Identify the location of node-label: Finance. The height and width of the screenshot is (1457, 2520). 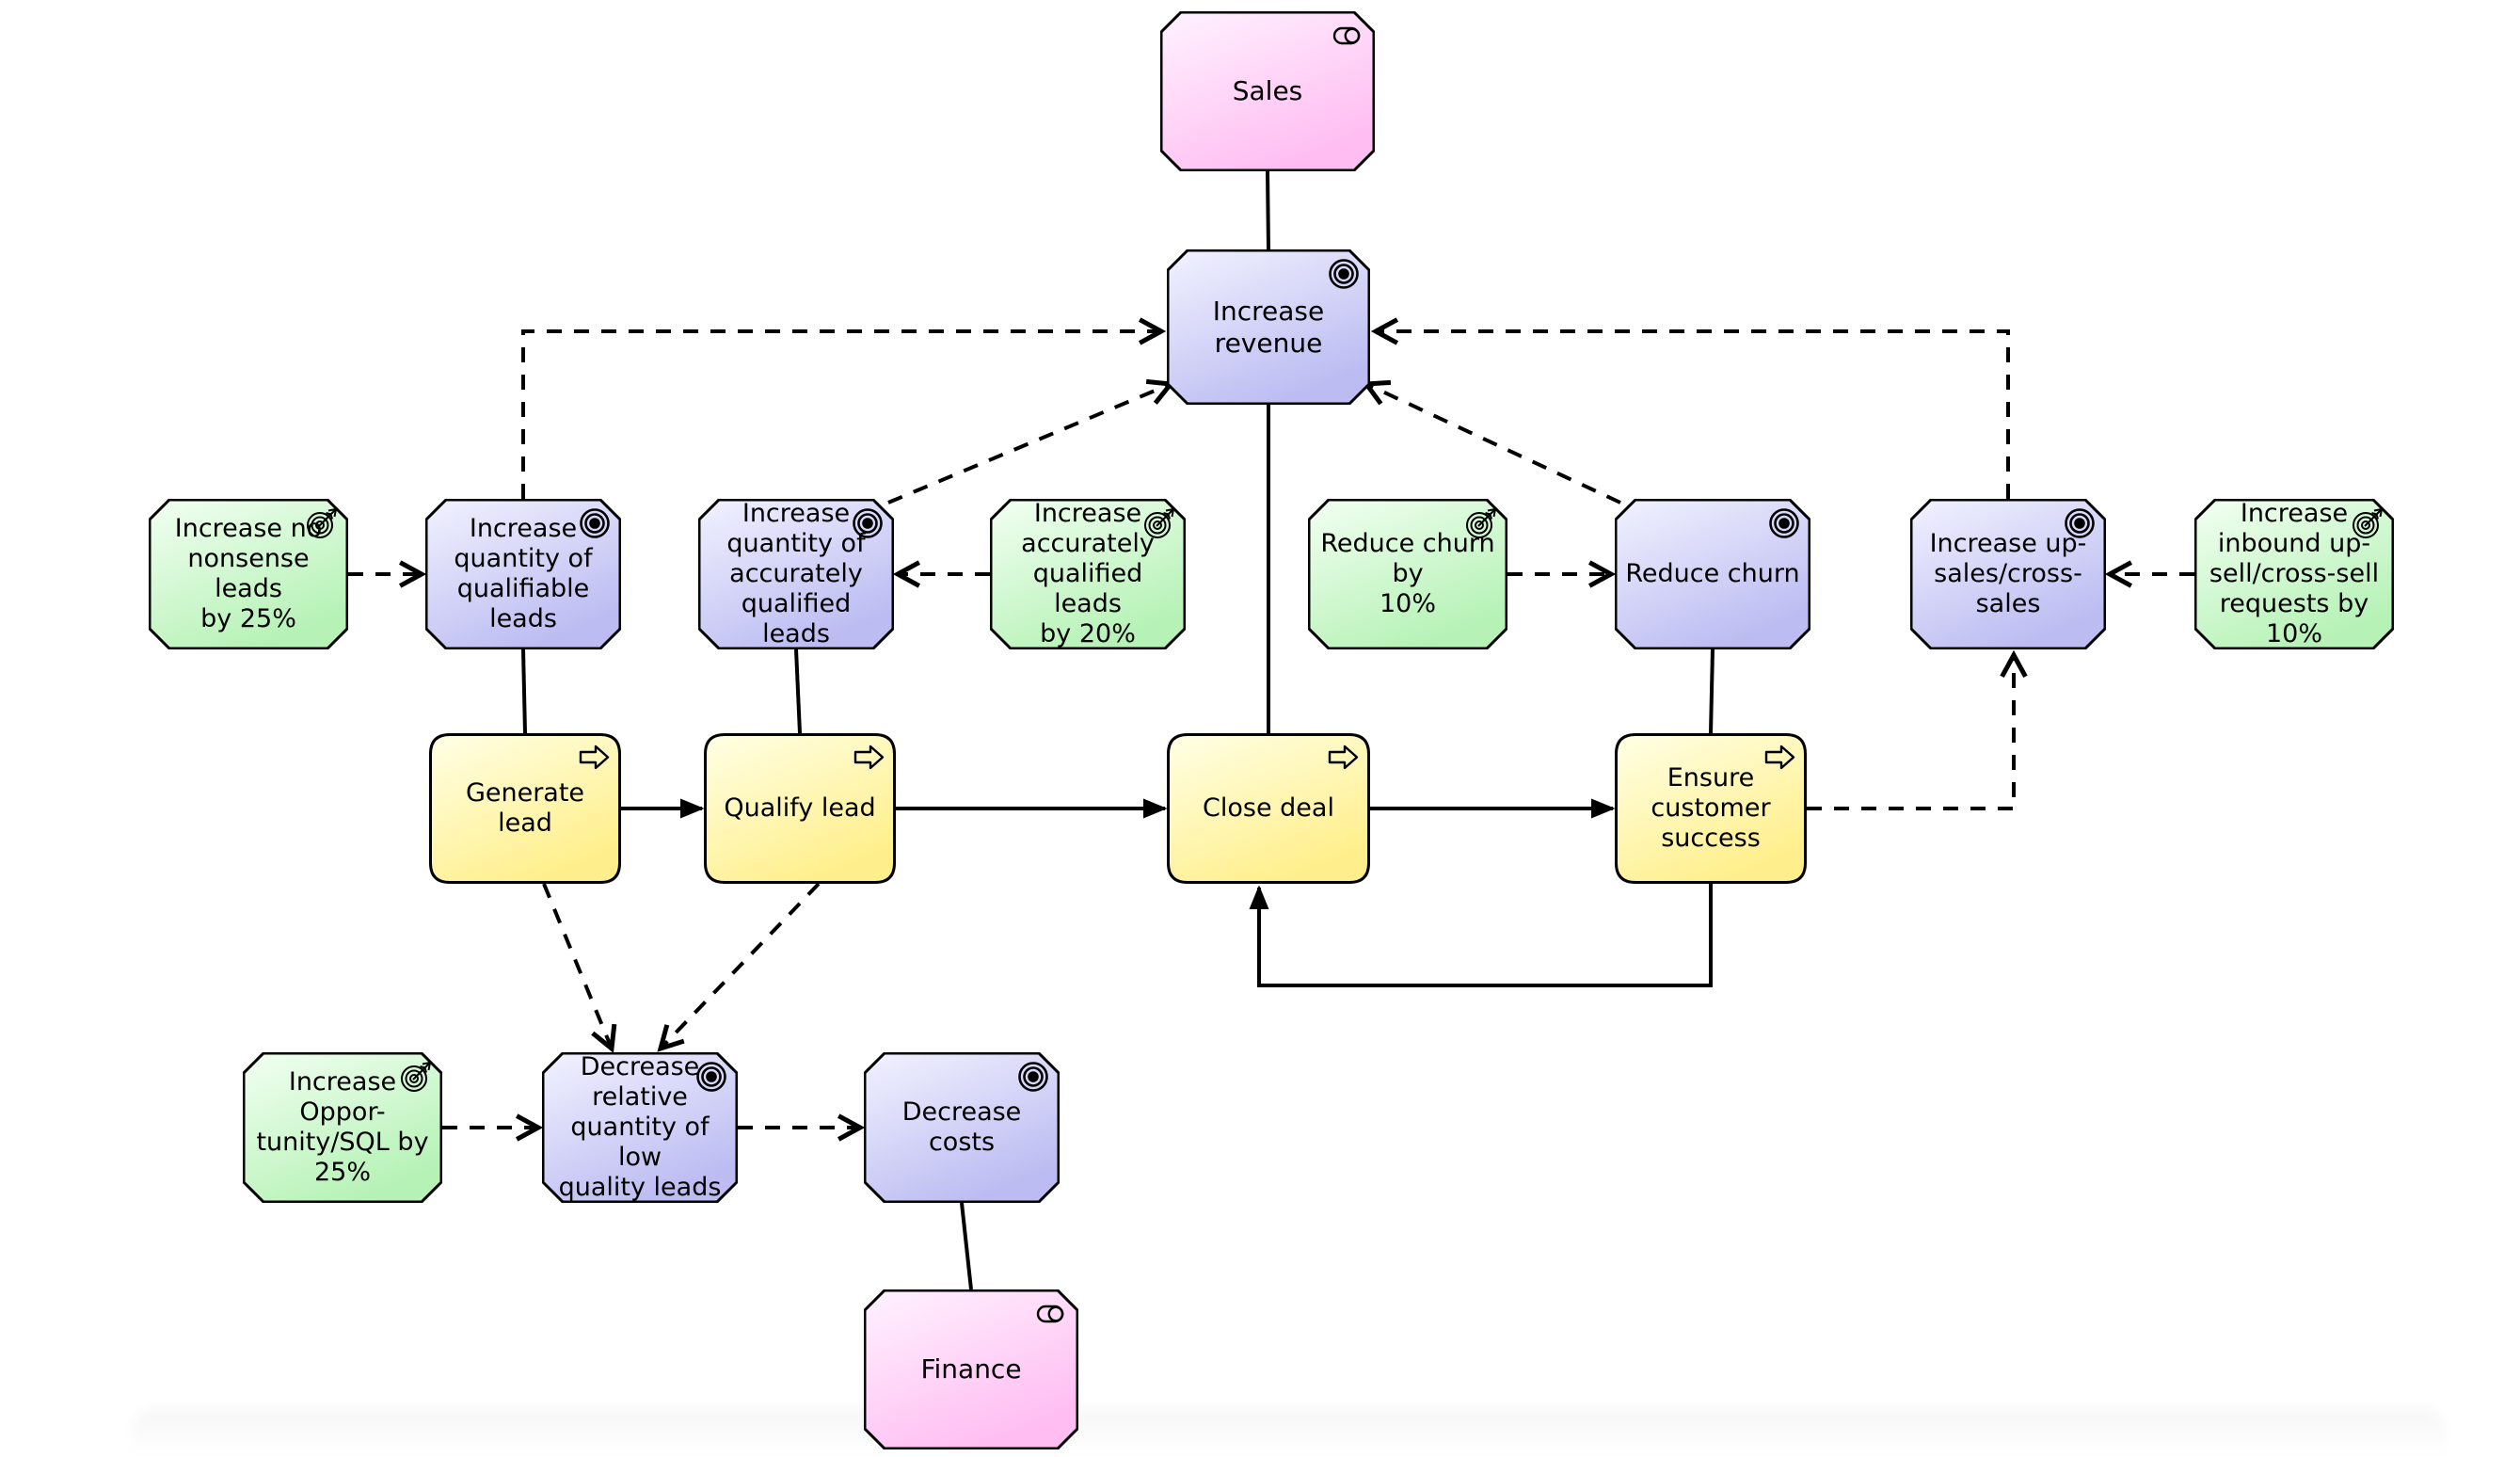
(971, 1369).